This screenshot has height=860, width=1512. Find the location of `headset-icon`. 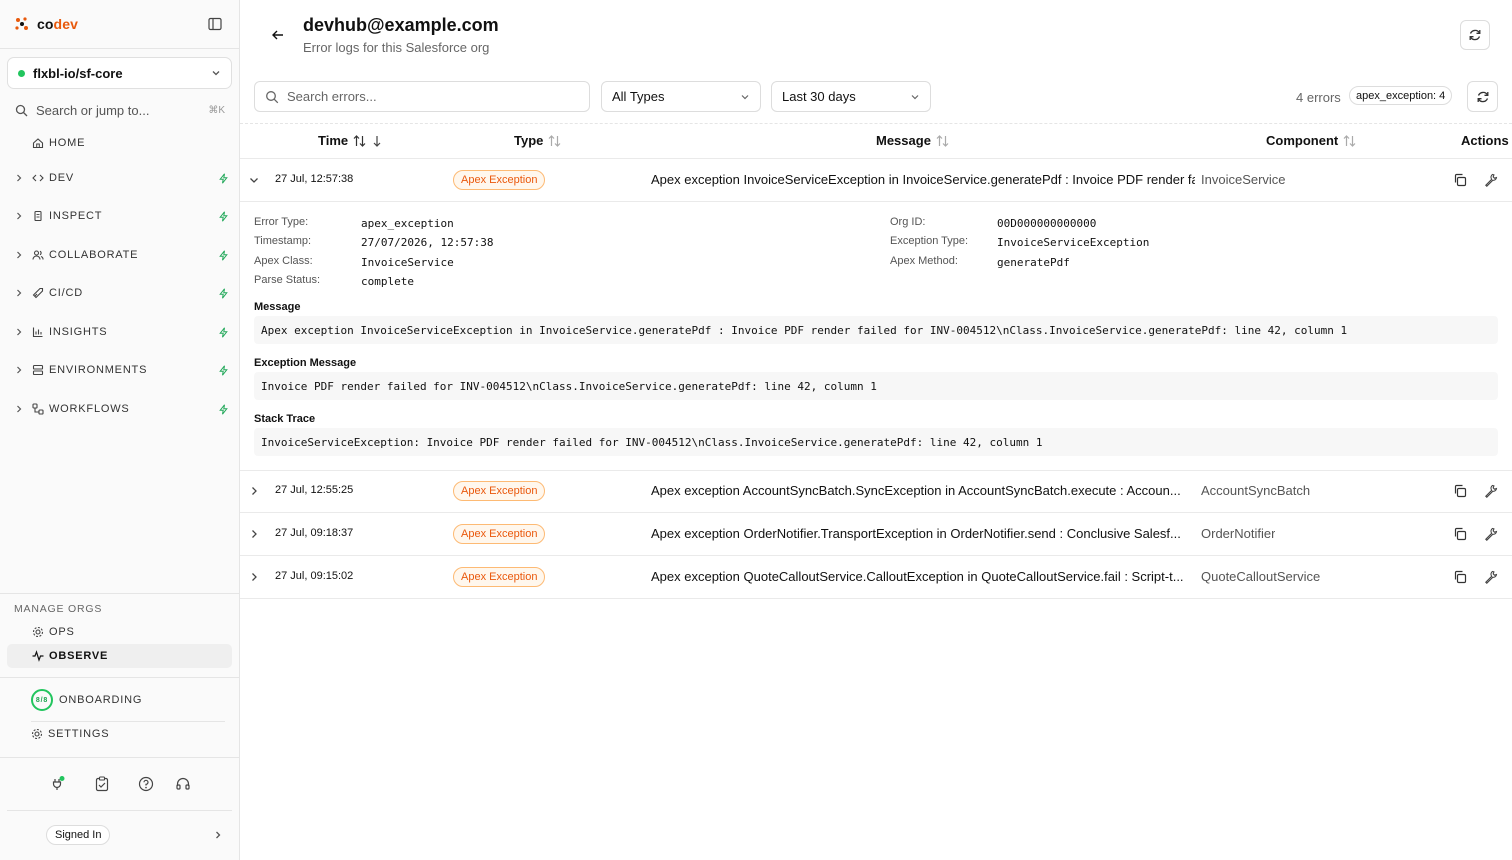

headset-icon is located at coordinates (183, 784).